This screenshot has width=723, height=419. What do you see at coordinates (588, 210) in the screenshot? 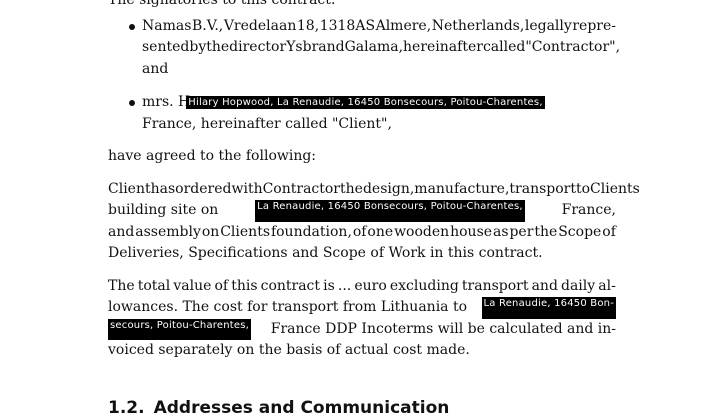
I see `order-line-2-end: France,` at bounding box center [588, 210].